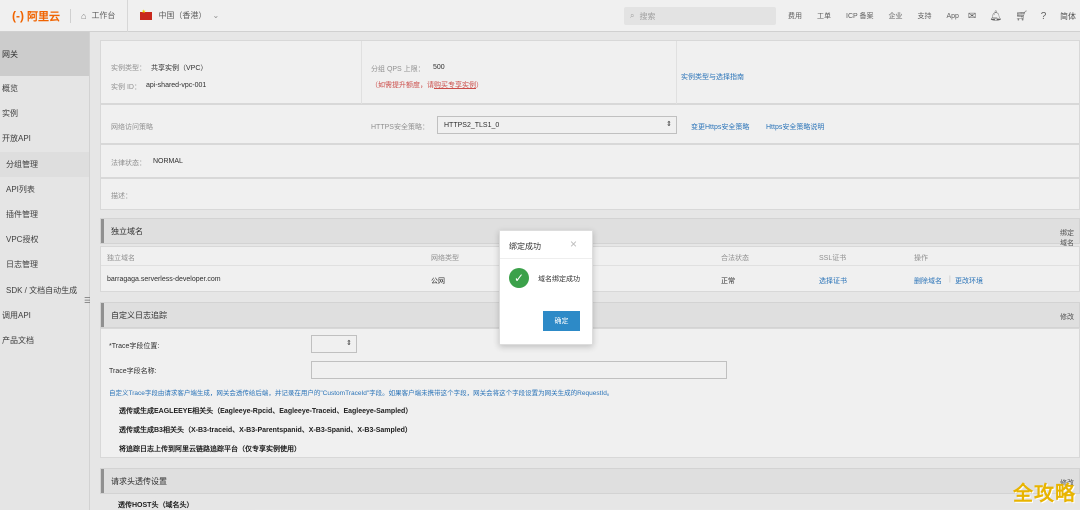  I want to click on site-watermark: 全攻略, so click(1044, 494).